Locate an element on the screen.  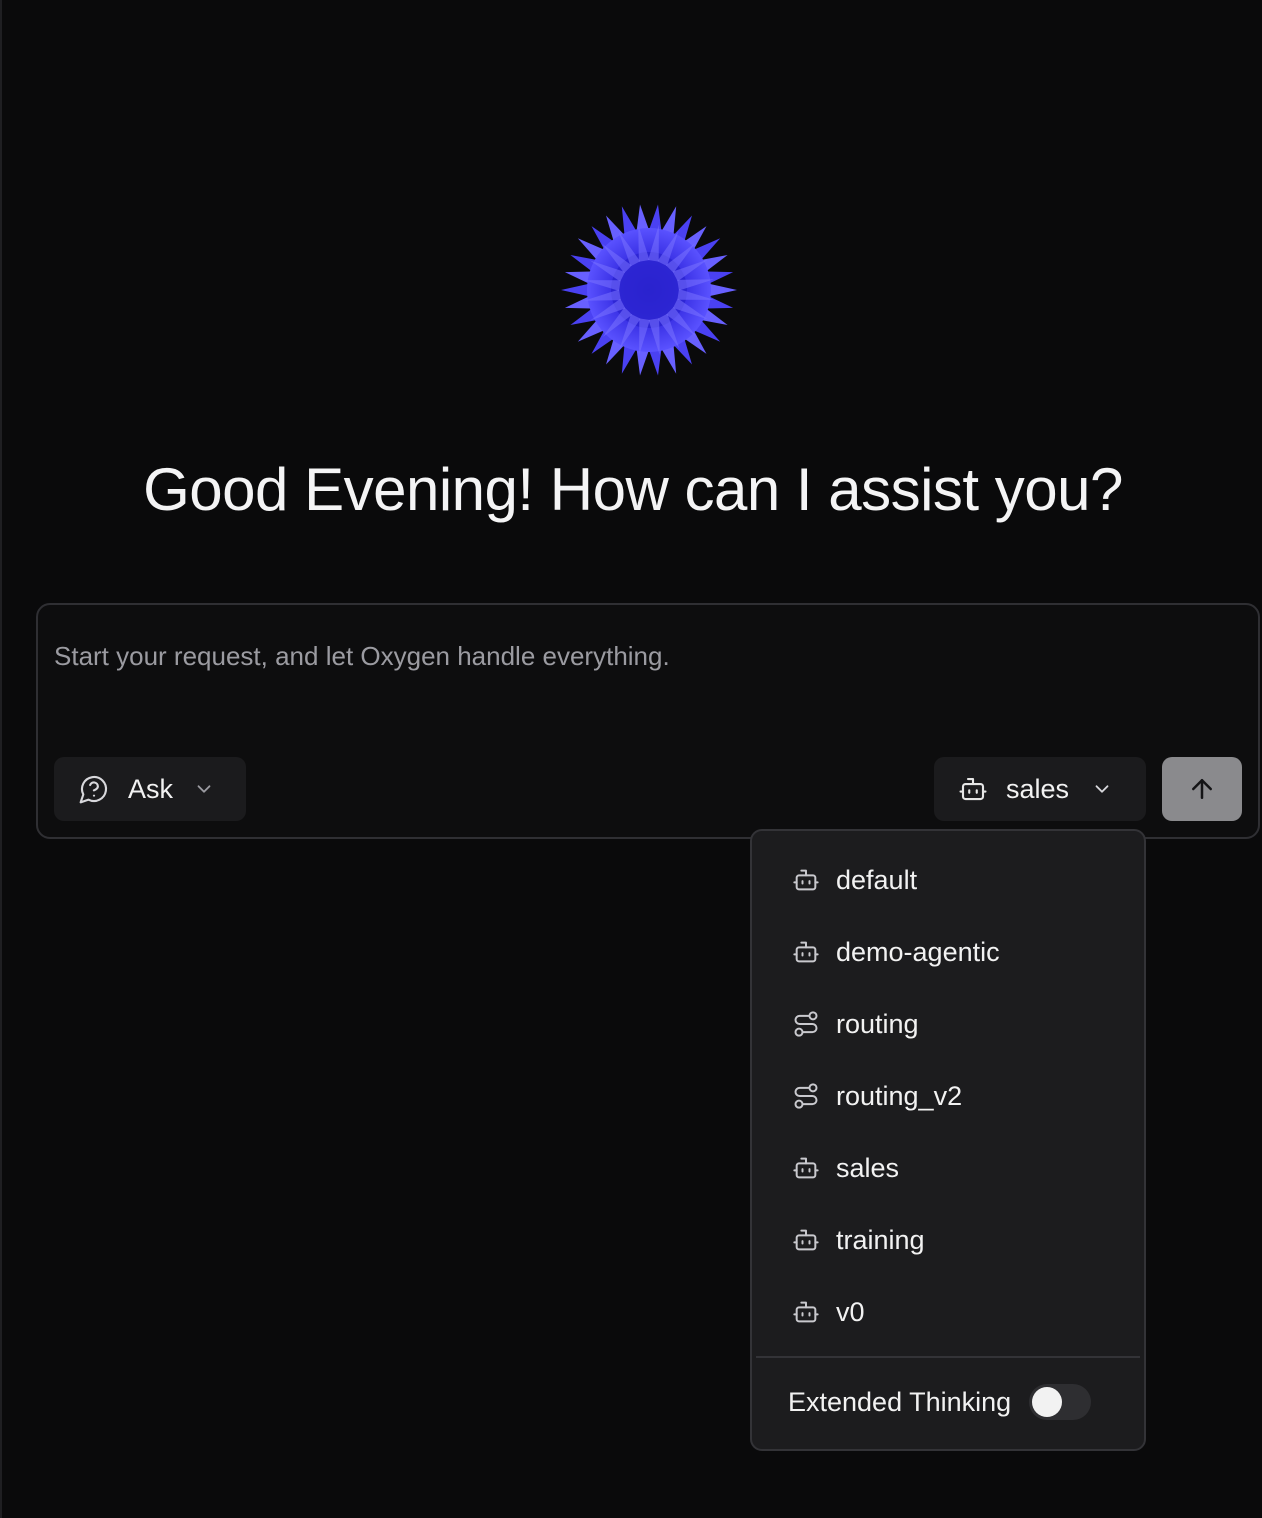
agent-menu-item-label: training is located at coordinates (880, 1239).